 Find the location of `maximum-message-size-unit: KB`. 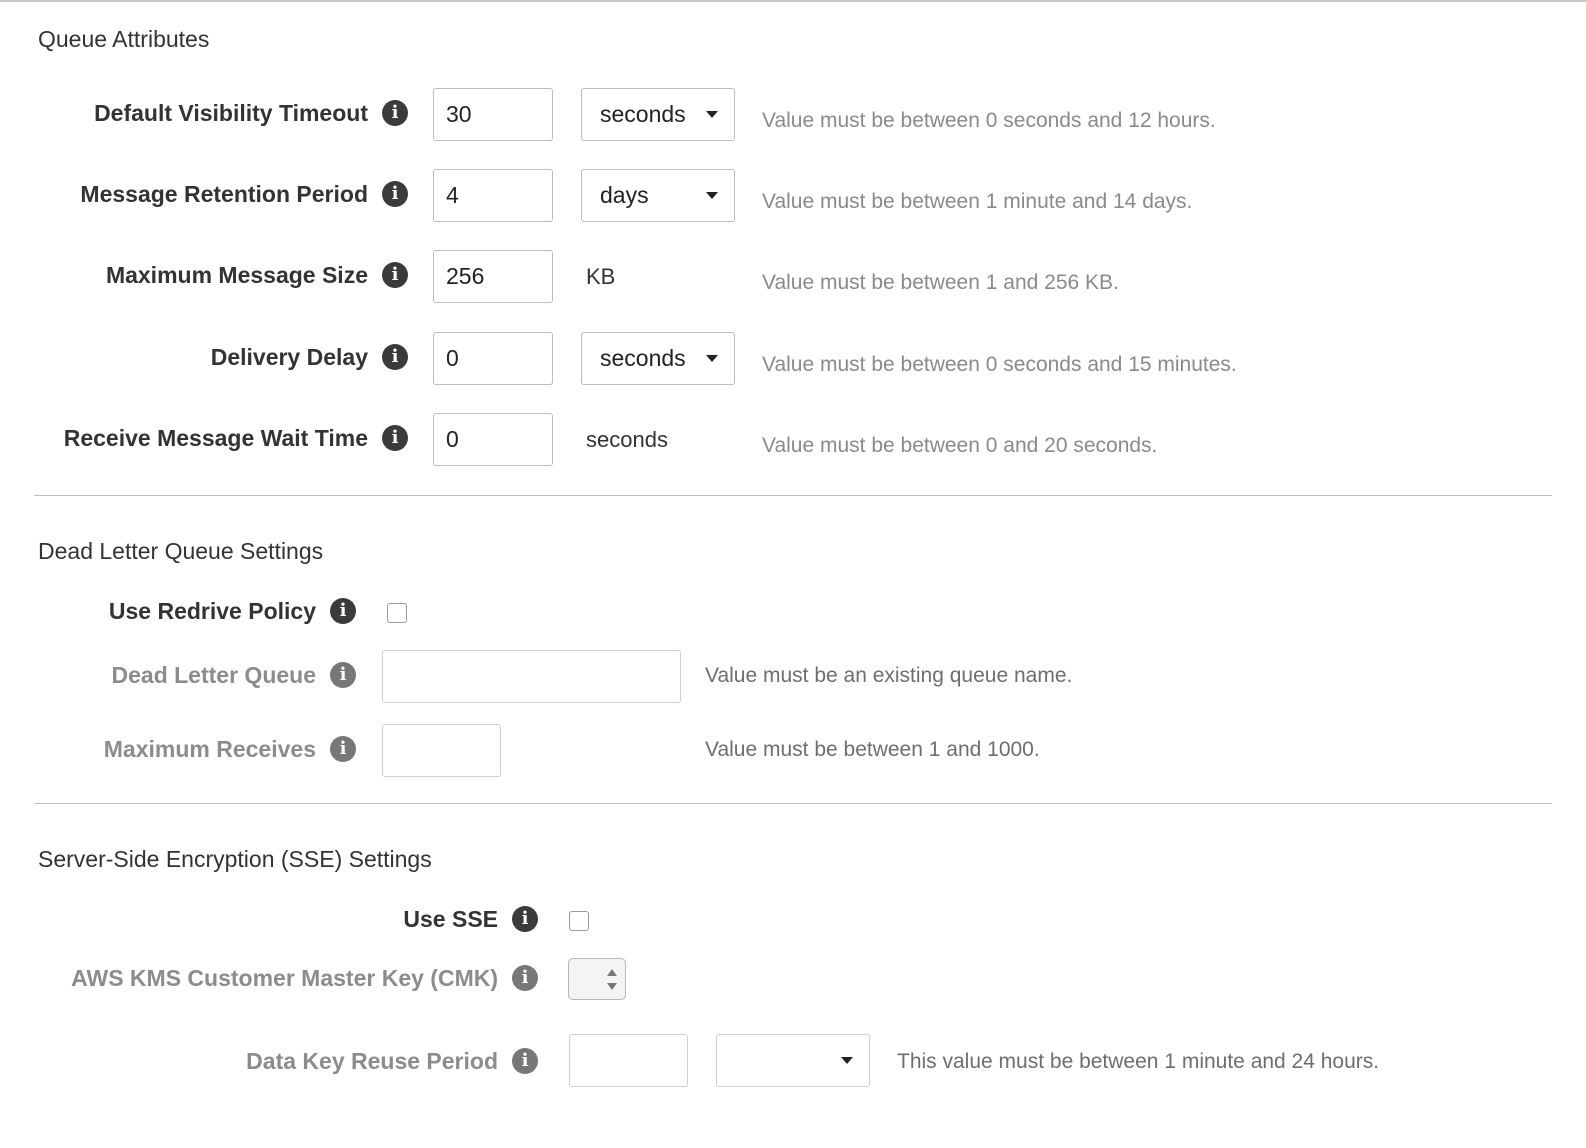

maximum-message-size-unit: KB is located at coordinates (601, 276).